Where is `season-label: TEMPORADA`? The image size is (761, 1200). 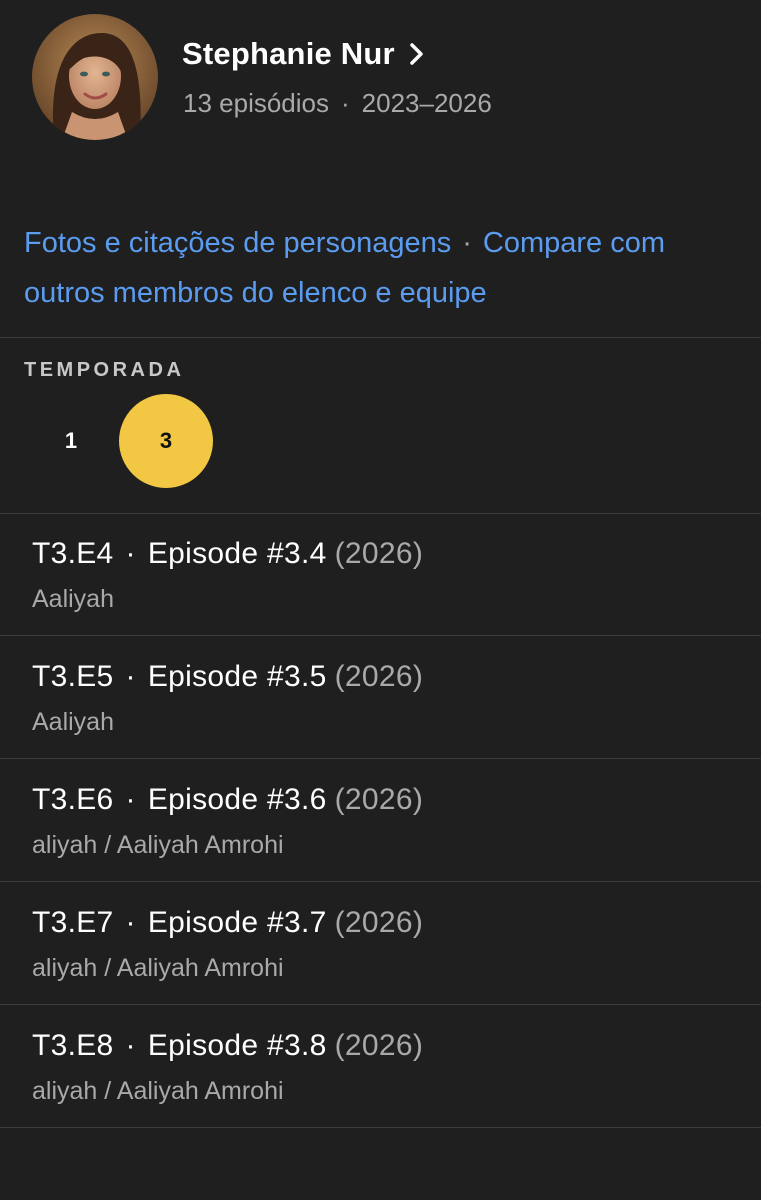
season-label: TEMPORADA is located at coordinates (104, 370).